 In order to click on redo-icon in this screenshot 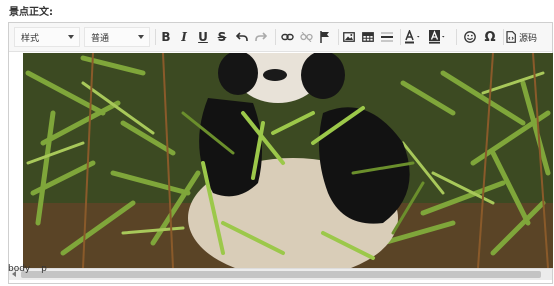, I will do `click(261, 36)`.